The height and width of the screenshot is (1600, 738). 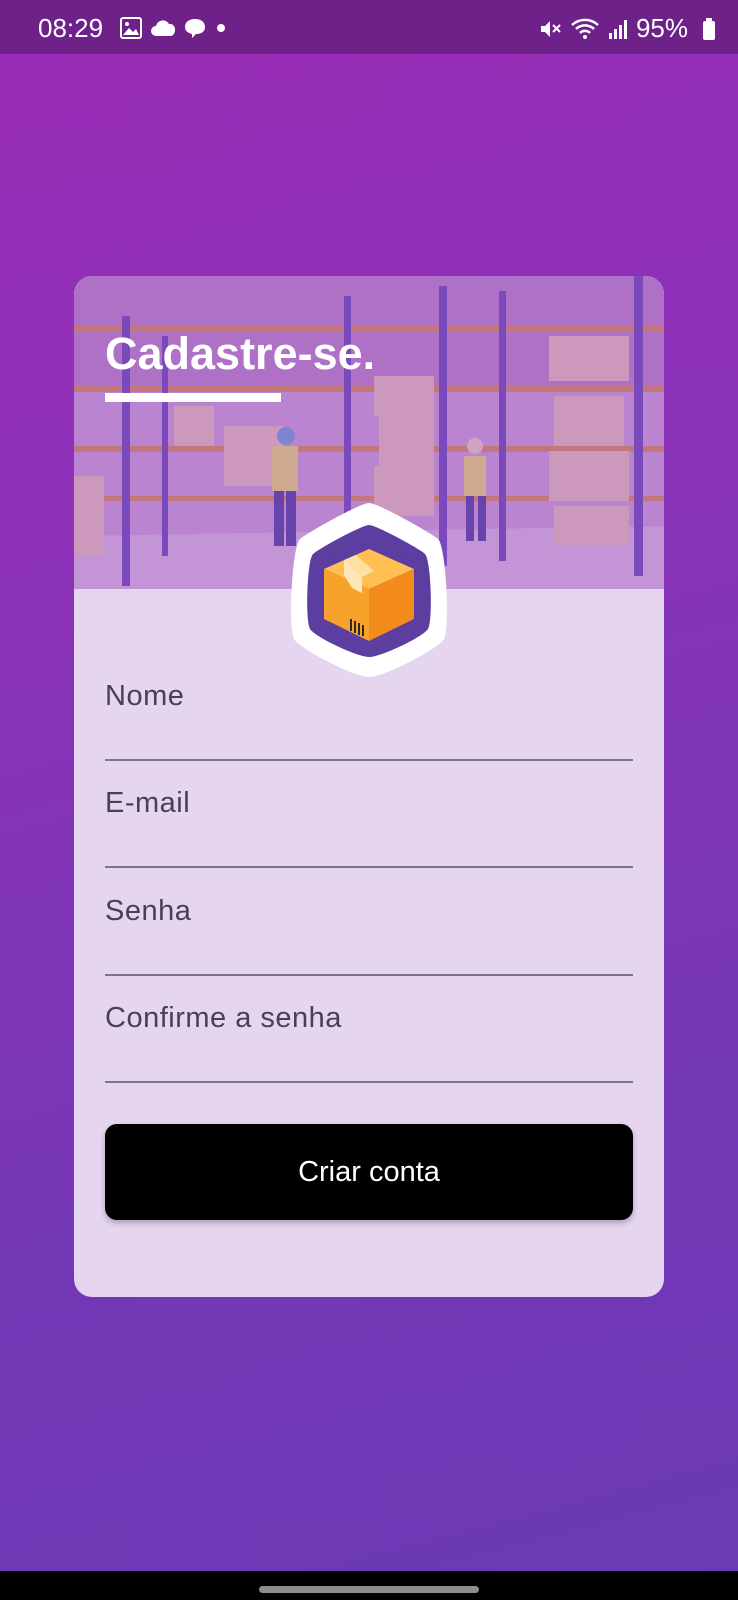 What do you see at coordinates (369, 1172) in the screenshot?
I see `create-account-button: Criar conta` at bounding box center [369, 1172].